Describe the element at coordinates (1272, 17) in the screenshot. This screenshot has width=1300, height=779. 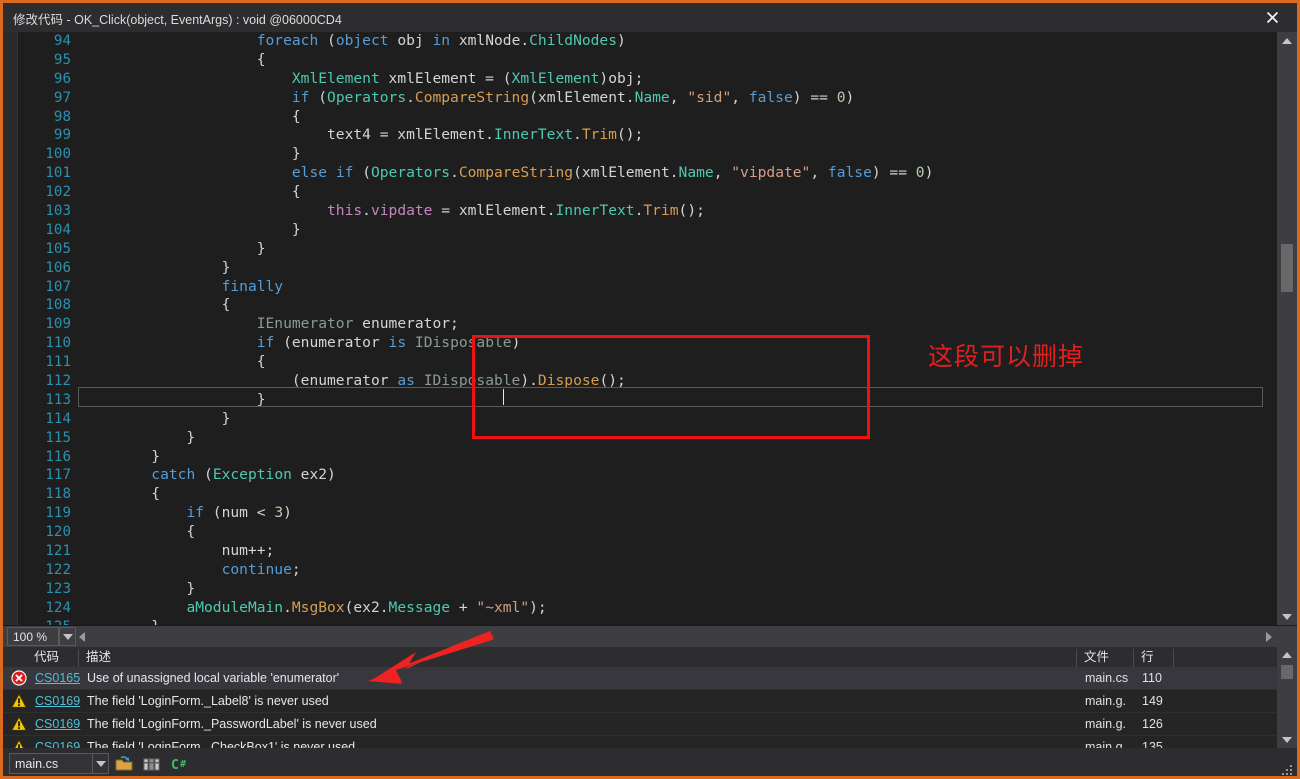
I see `close-icon` at that location.